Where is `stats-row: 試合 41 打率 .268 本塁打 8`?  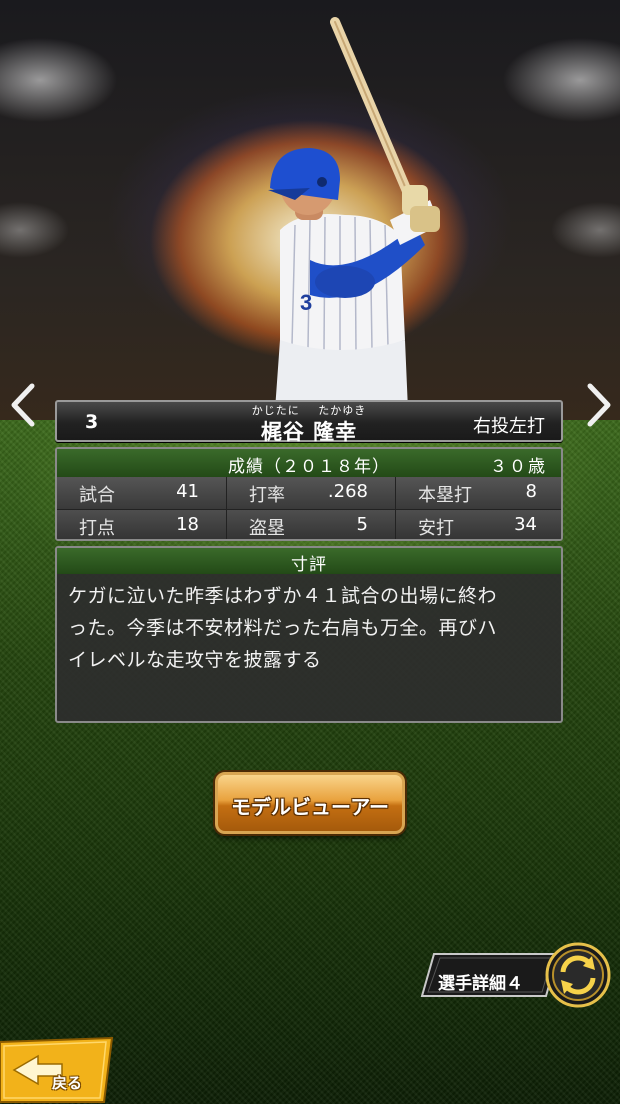
stats-row: 試合 41 打率 .268 本塁打 8 is located at coordinates (309, 493).